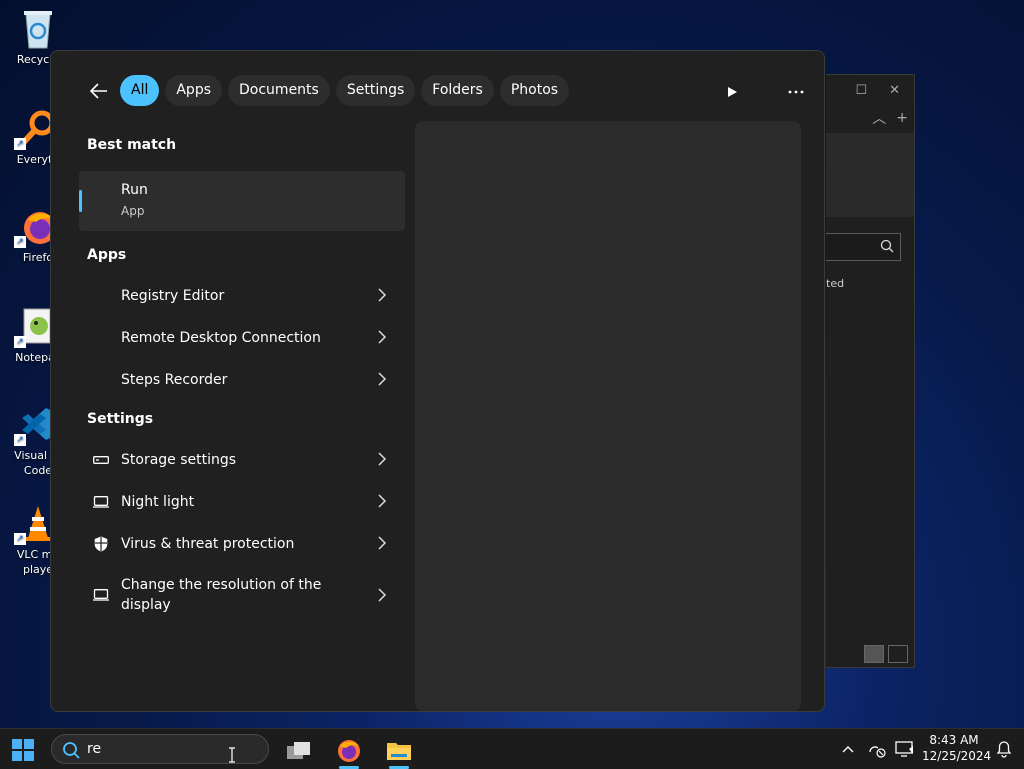 This screenshot has width=1024, height=769. I want to click on filter-tab-apps: Apps, so click(194, 90).